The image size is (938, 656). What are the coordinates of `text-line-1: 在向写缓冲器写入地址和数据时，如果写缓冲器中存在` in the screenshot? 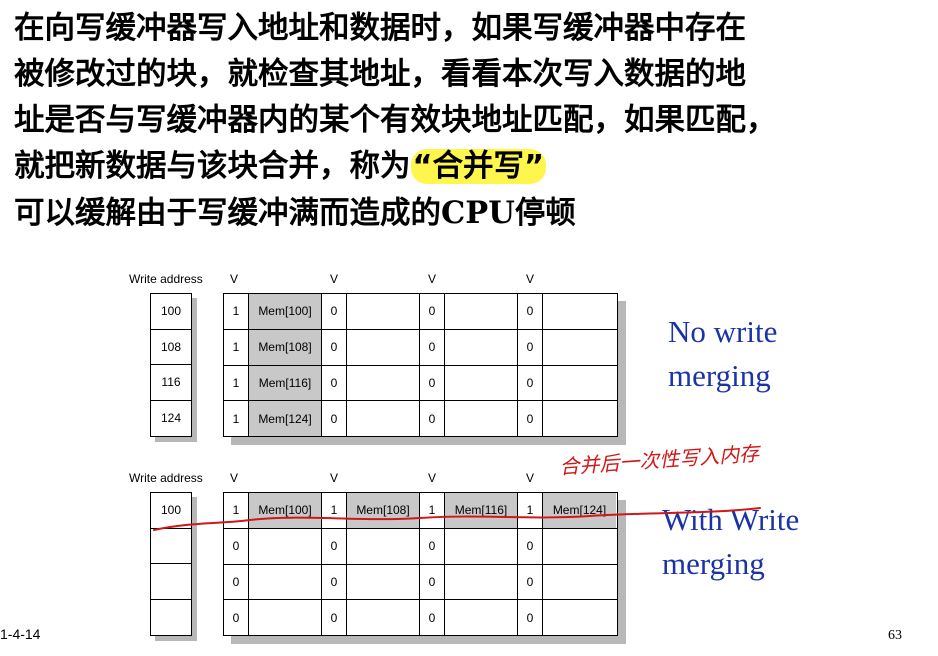 It's located at (380, 28).